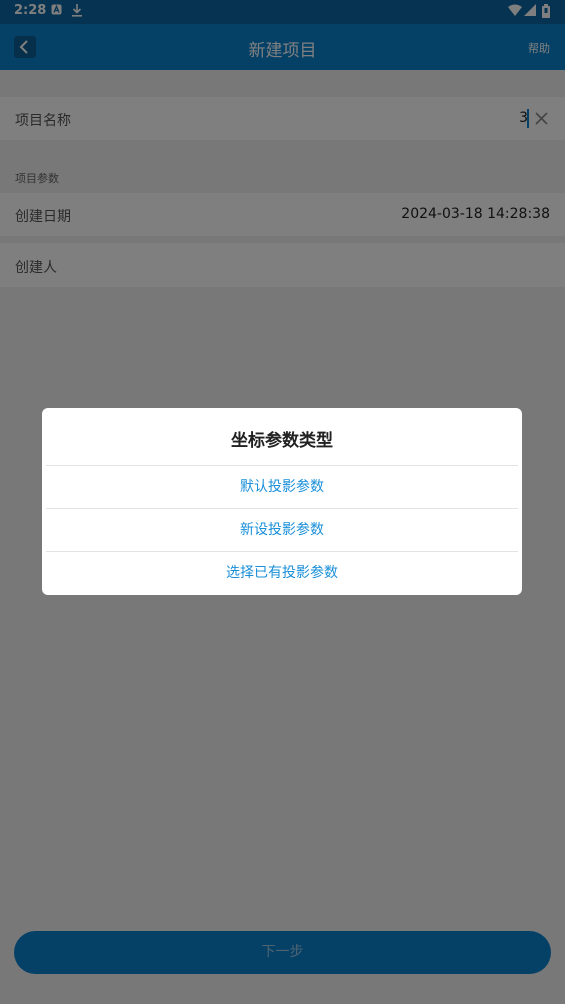  I want to click on dialog-title: 坐标参数类型, so click(282, 441).